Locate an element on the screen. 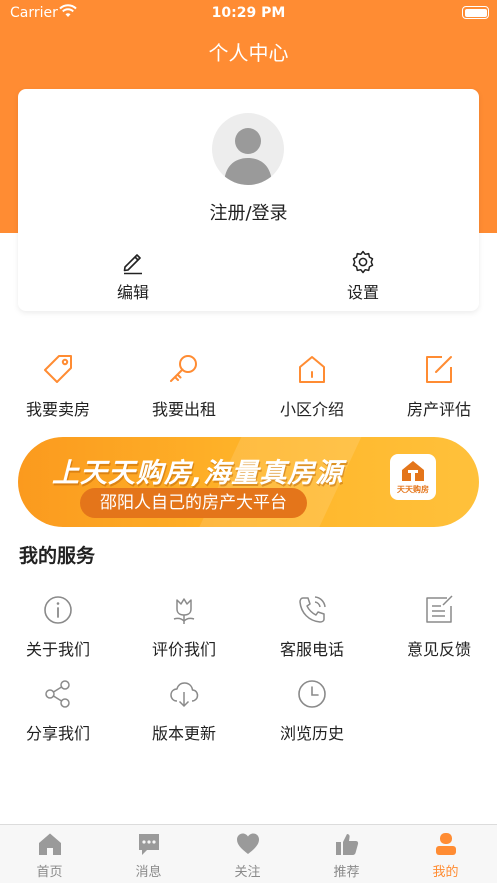  community-intro-button: 小区介绍 is located at coordinates (312, 386).